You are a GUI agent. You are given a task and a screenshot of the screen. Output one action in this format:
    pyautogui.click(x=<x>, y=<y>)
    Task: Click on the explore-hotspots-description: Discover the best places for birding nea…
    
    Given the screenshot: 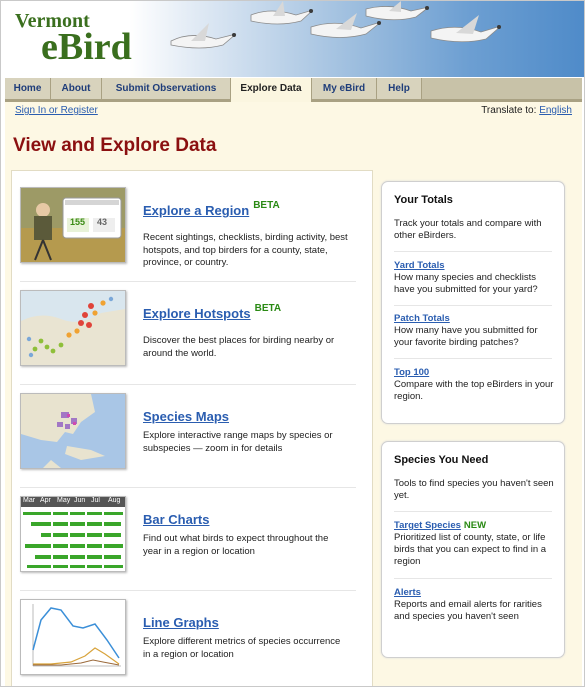 What is the action you would take?
    pyautogui.click(x=239, y=347)
    